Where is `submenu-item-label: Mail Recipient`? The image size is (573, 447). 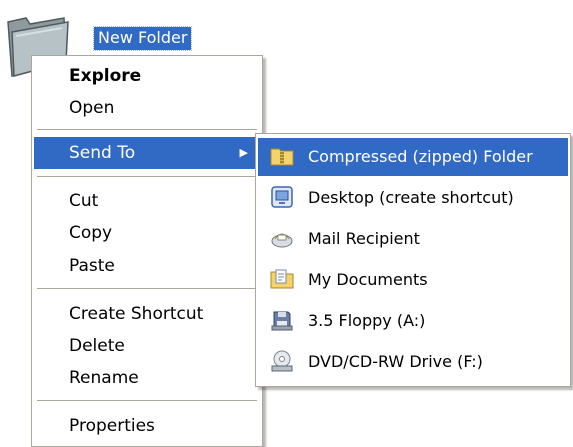
submenu-item-label: Mail Recipient is located at coordinates (364, 238).